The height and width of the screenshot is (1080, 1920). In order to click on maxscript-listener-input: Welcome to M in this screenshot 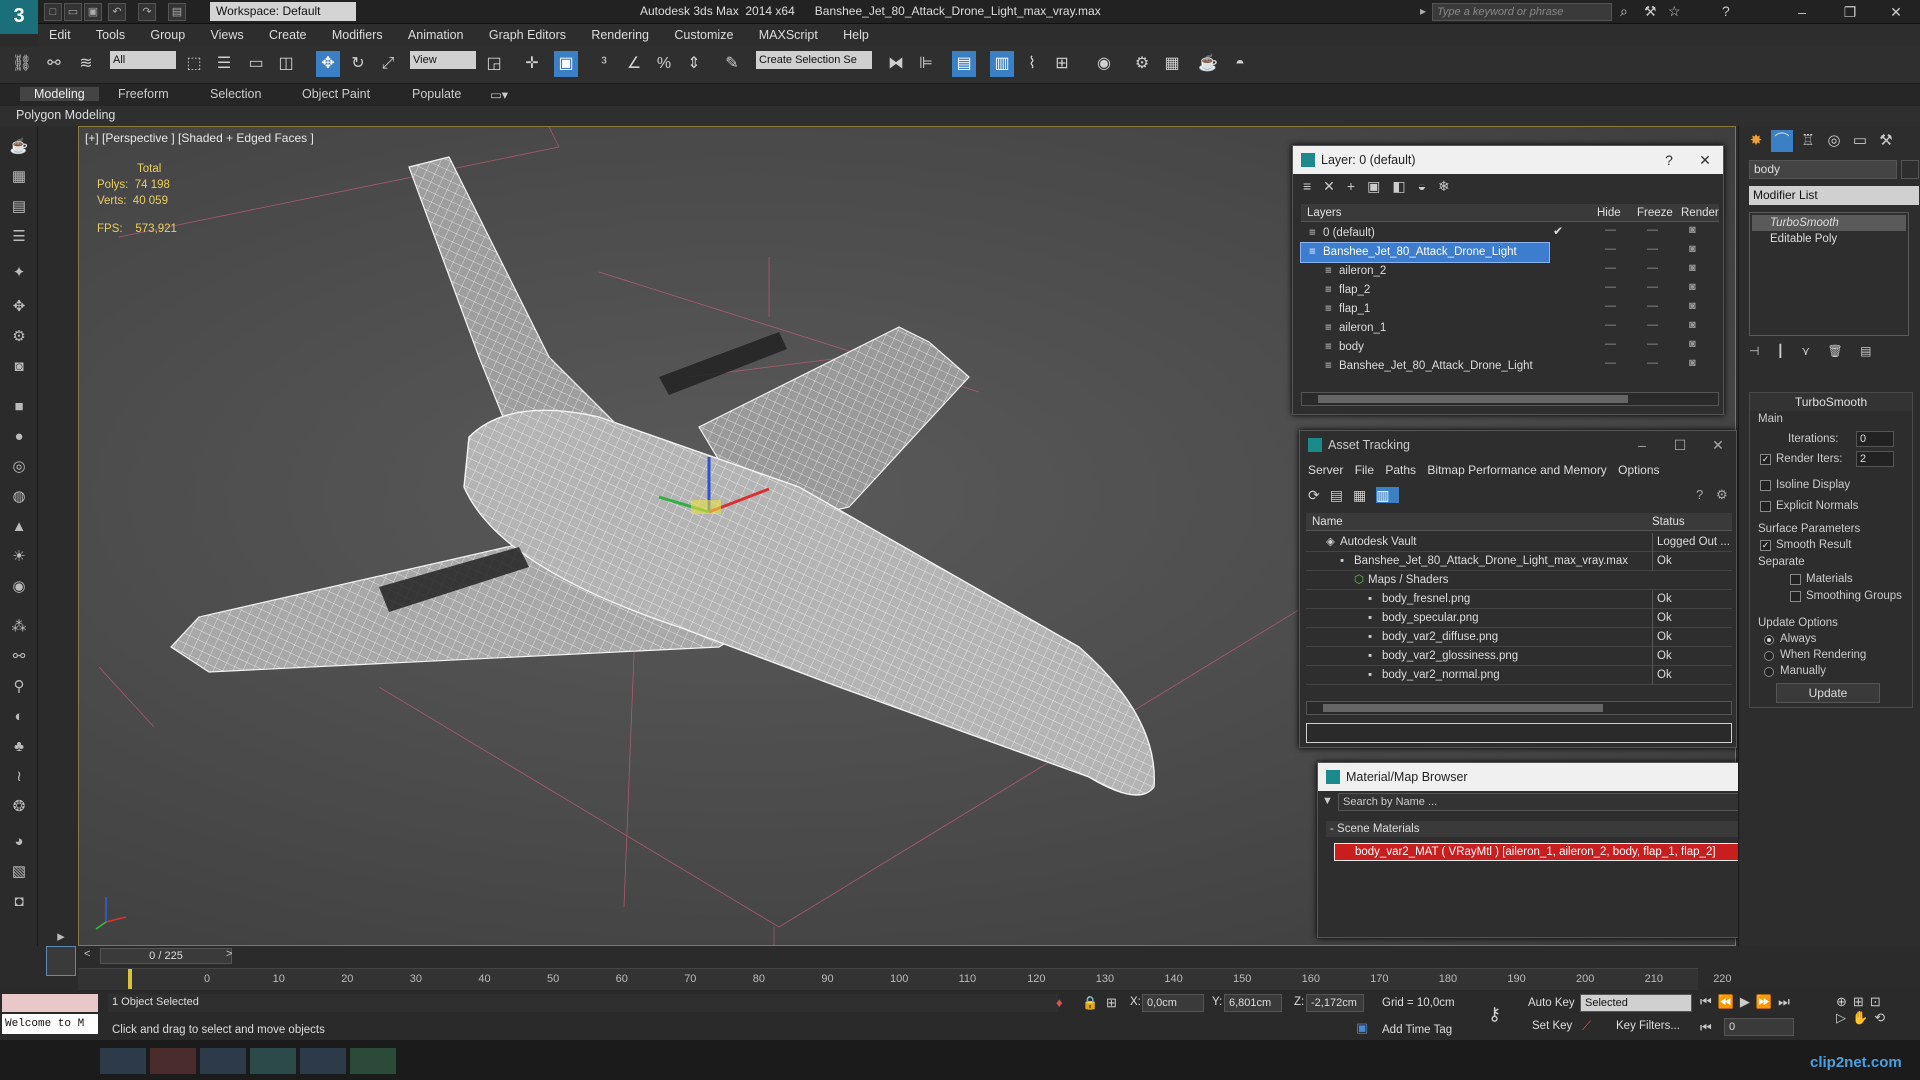, I will do `click(50, 1024)`.